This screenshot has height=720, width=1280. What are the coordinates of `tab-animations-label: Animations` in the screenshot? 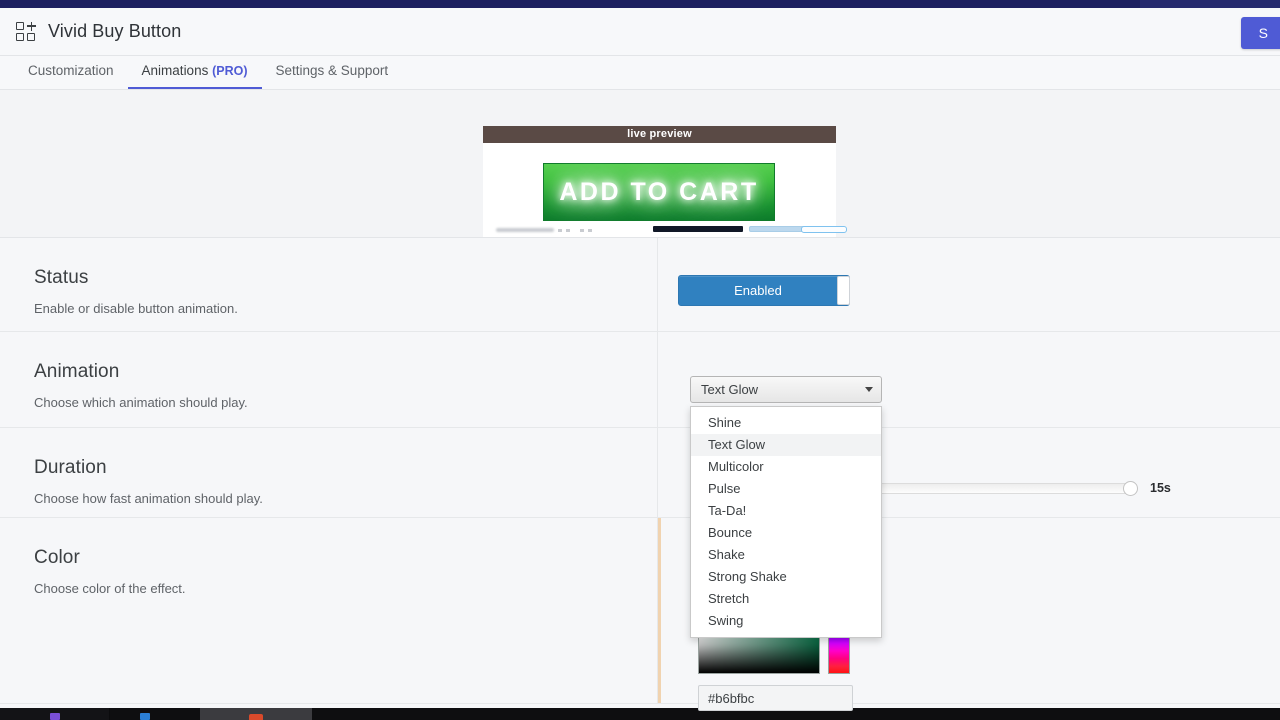 It's located at (177, 70).